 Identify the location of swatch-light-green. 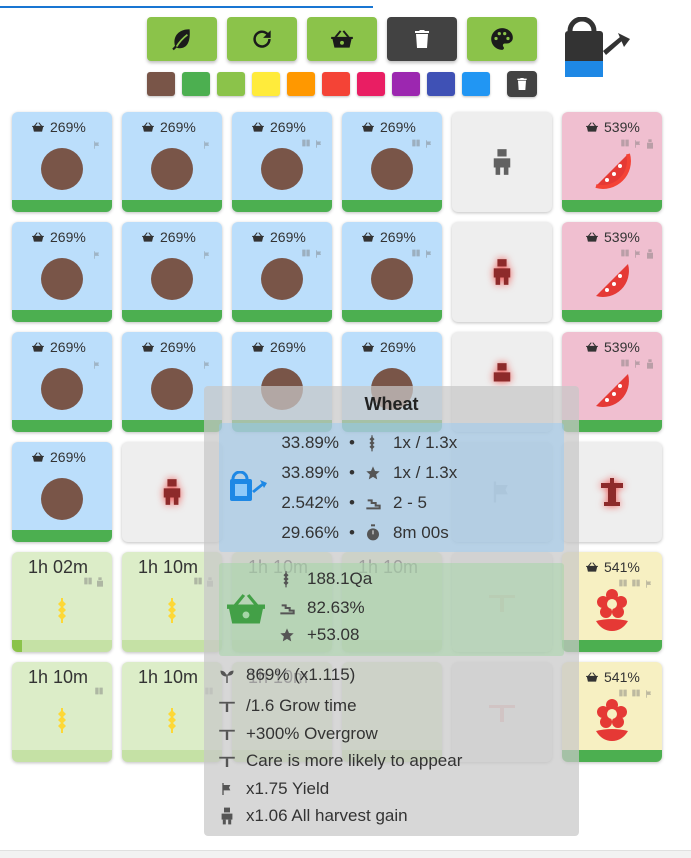
(231, 84).